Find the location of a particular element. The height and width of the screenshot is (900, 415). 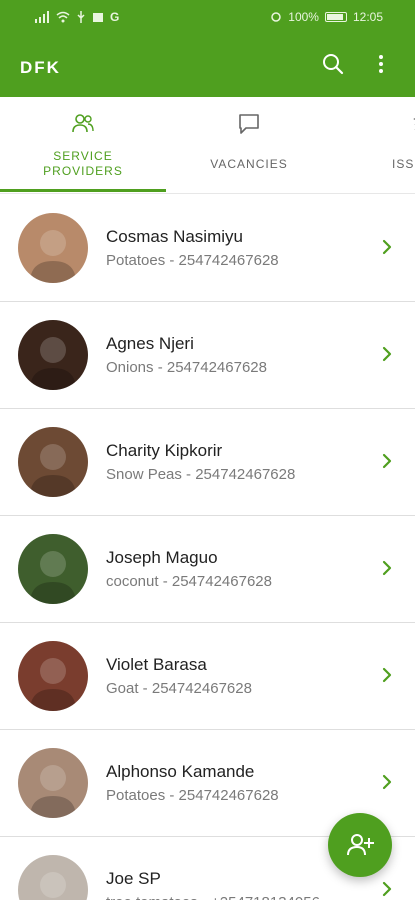

provider-row: Cosmas Nasimiyu Potatoes - 254742467628 is located at coordinates (207, 248).